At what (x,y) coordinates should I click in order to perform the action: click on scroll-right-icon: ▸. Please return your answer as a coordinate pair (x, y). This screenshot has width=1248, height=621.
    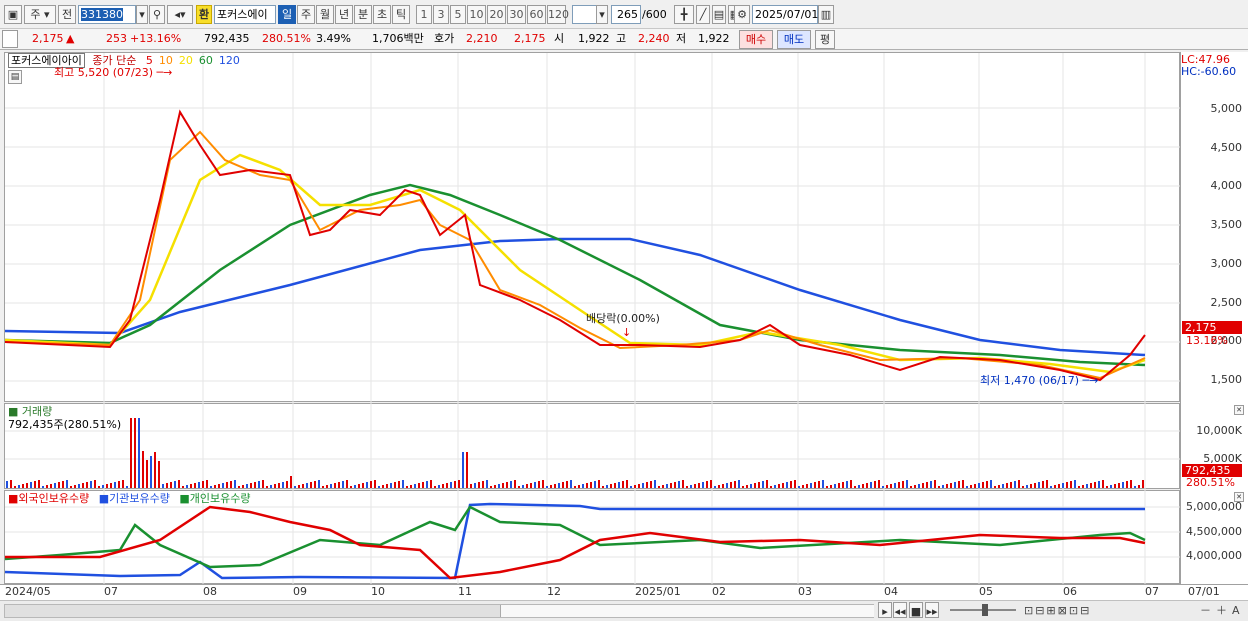
    Looking at the image, I should click on (885, 610).